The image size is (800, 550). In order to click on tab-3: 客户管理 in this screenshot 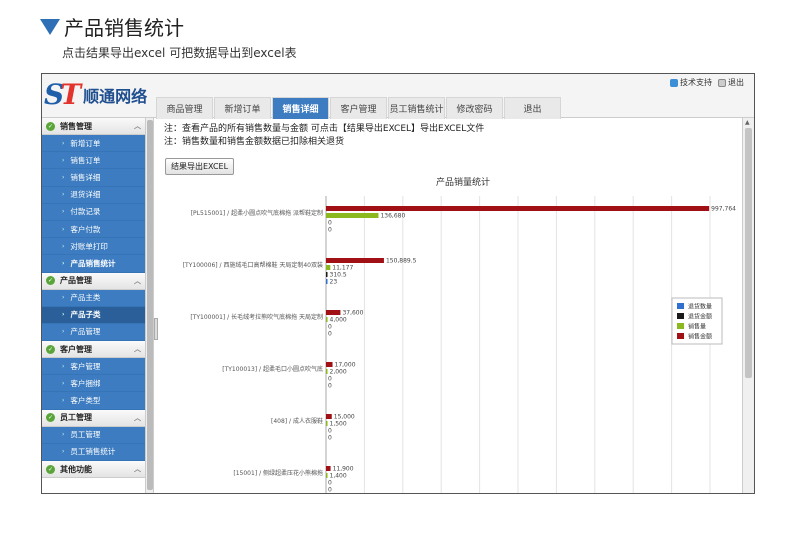, I will do `click(358, 108)`.